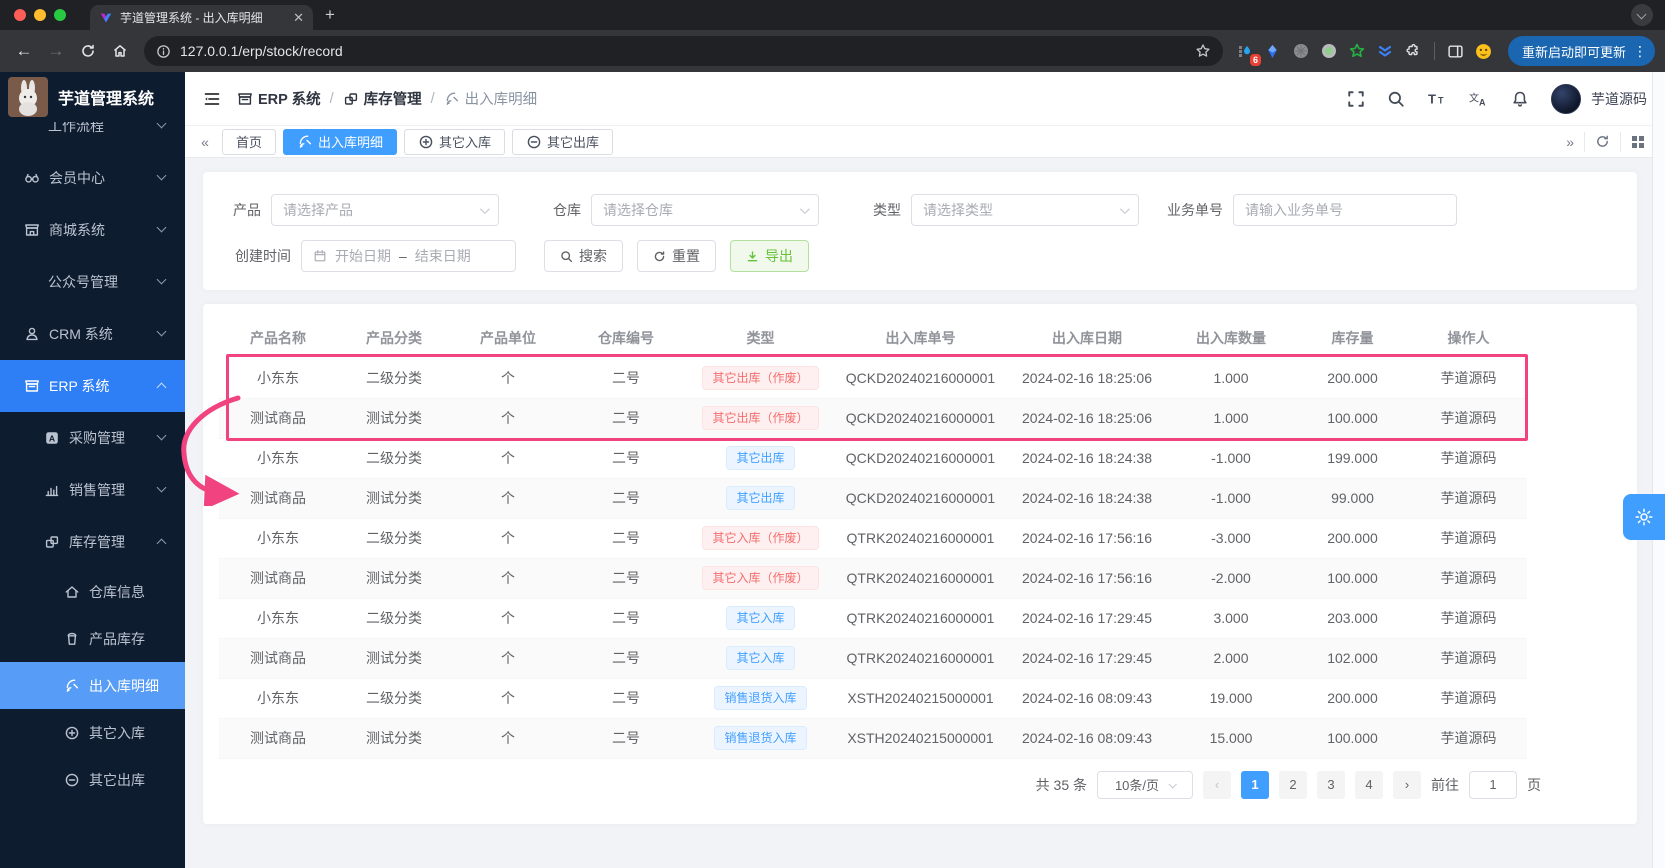 This screenshot has height=868, width=1665. Describe the element at coordinates (683, 51) in the screenshot. I see `url-bar: 127.0.0.1/erp/stock/record` at that location.